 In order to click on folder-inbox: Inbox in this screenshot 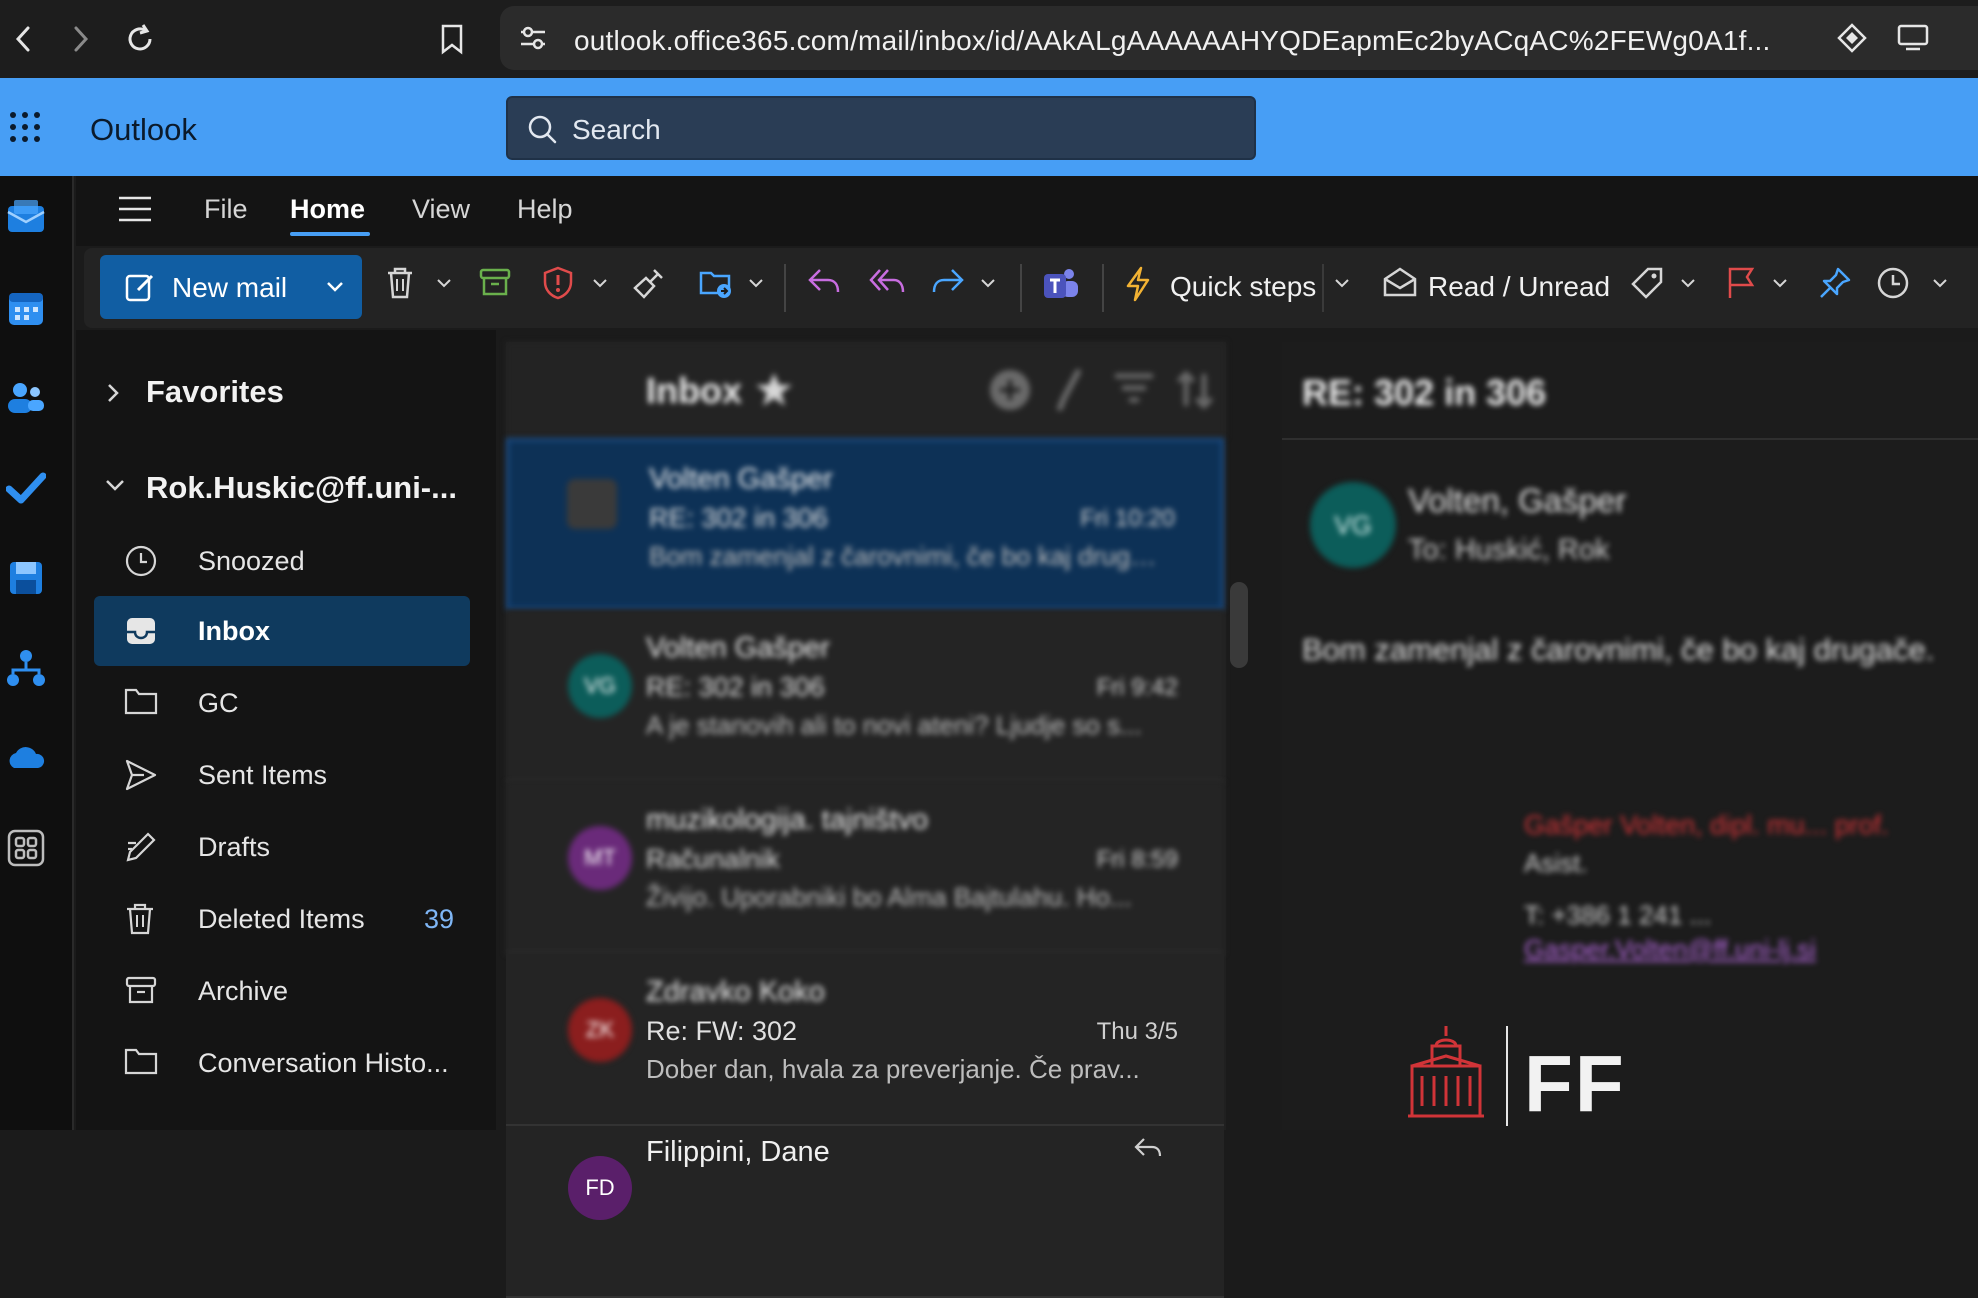, I will do `click(282, 631)`.